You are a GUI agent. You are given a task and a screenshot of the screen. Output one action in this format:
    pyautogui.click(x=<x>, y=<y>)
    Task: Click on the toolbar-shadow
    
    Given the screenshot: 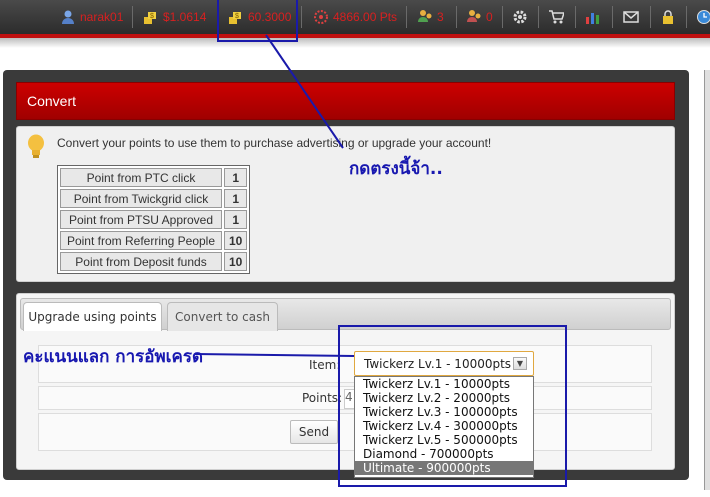 What is the action you would take?
    pyautogui.click(x=355, y=43)
    